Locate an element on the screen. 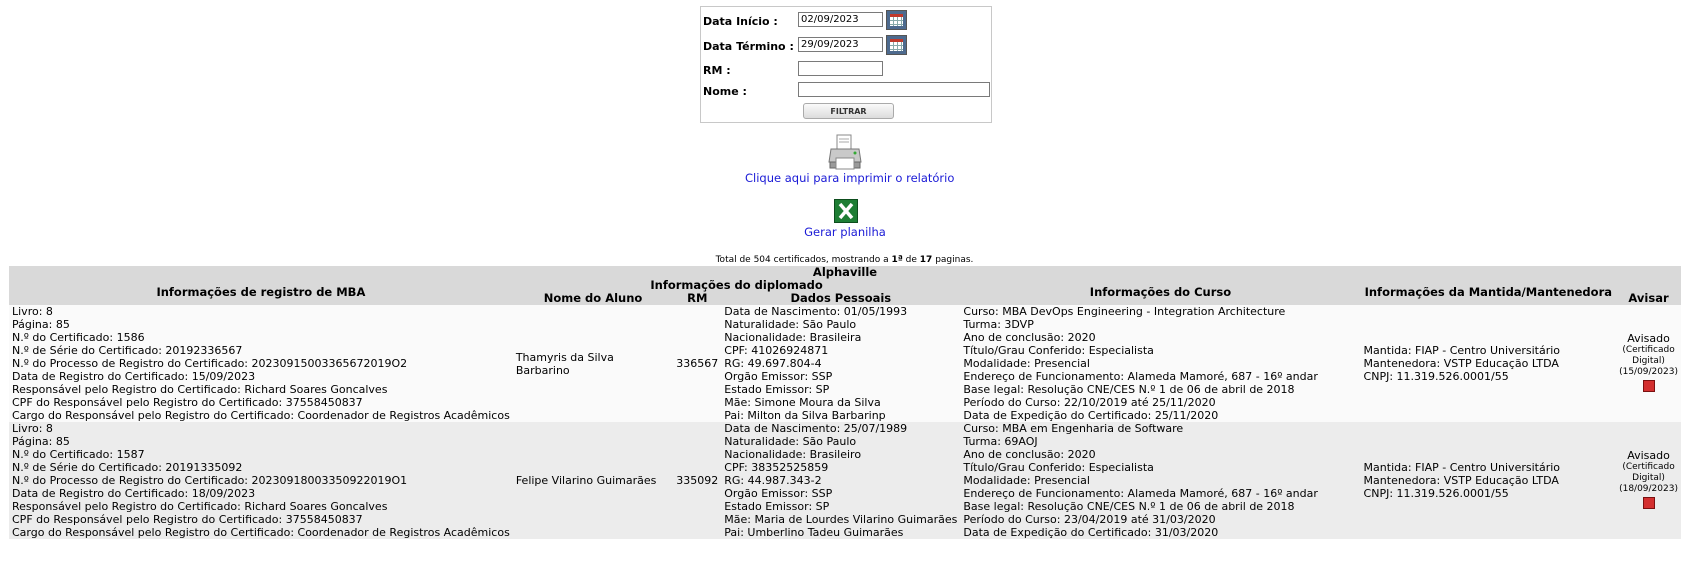  personal-line: RG: 49.697.804-4 is located at coordinates (773, 363).